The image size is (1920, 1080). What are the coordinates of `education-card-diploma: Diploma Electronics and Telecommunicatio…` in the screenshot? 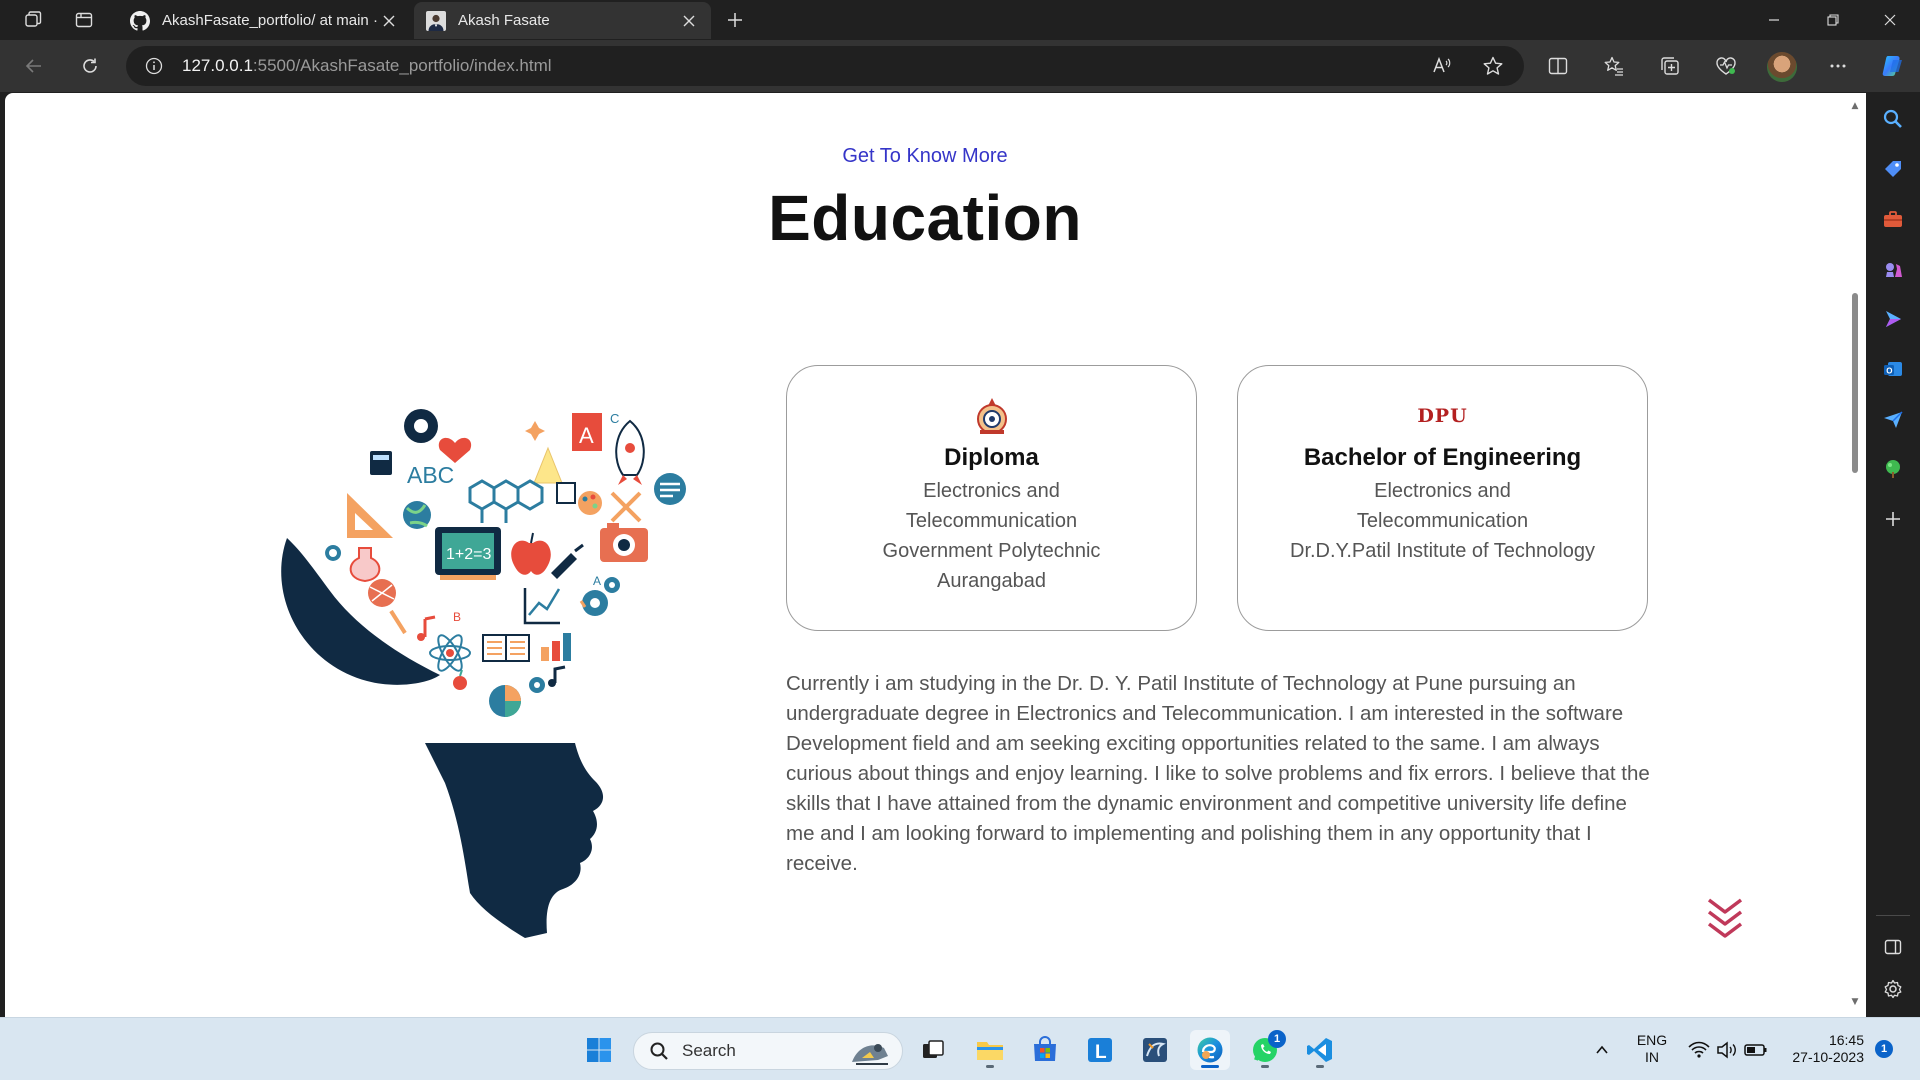 It's located at (991, 498).